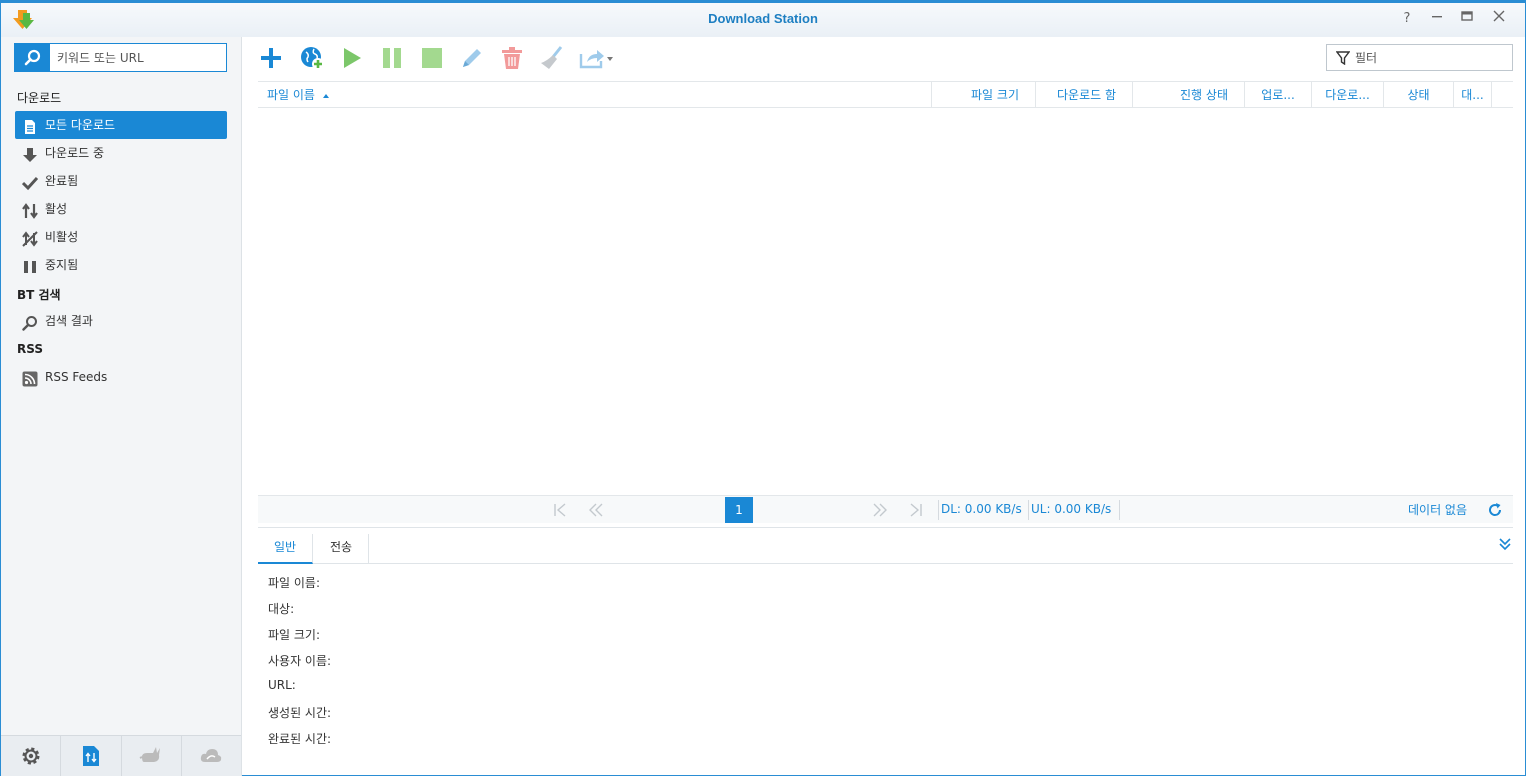  Describe the element at coordinates (75, 153) in the screenshot. I see `nav-label: 다운로드 중` at that location.